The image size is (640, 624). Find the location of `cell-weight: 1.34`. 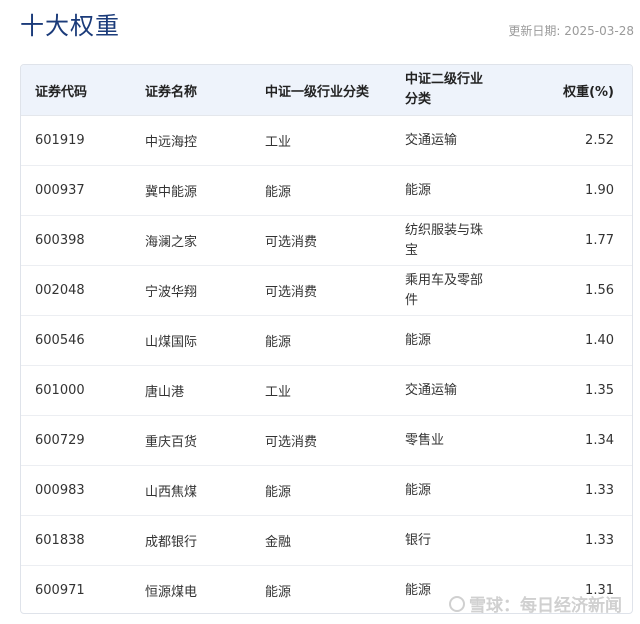

cell-weight: 1.34 is located at coordinates (599, 440).